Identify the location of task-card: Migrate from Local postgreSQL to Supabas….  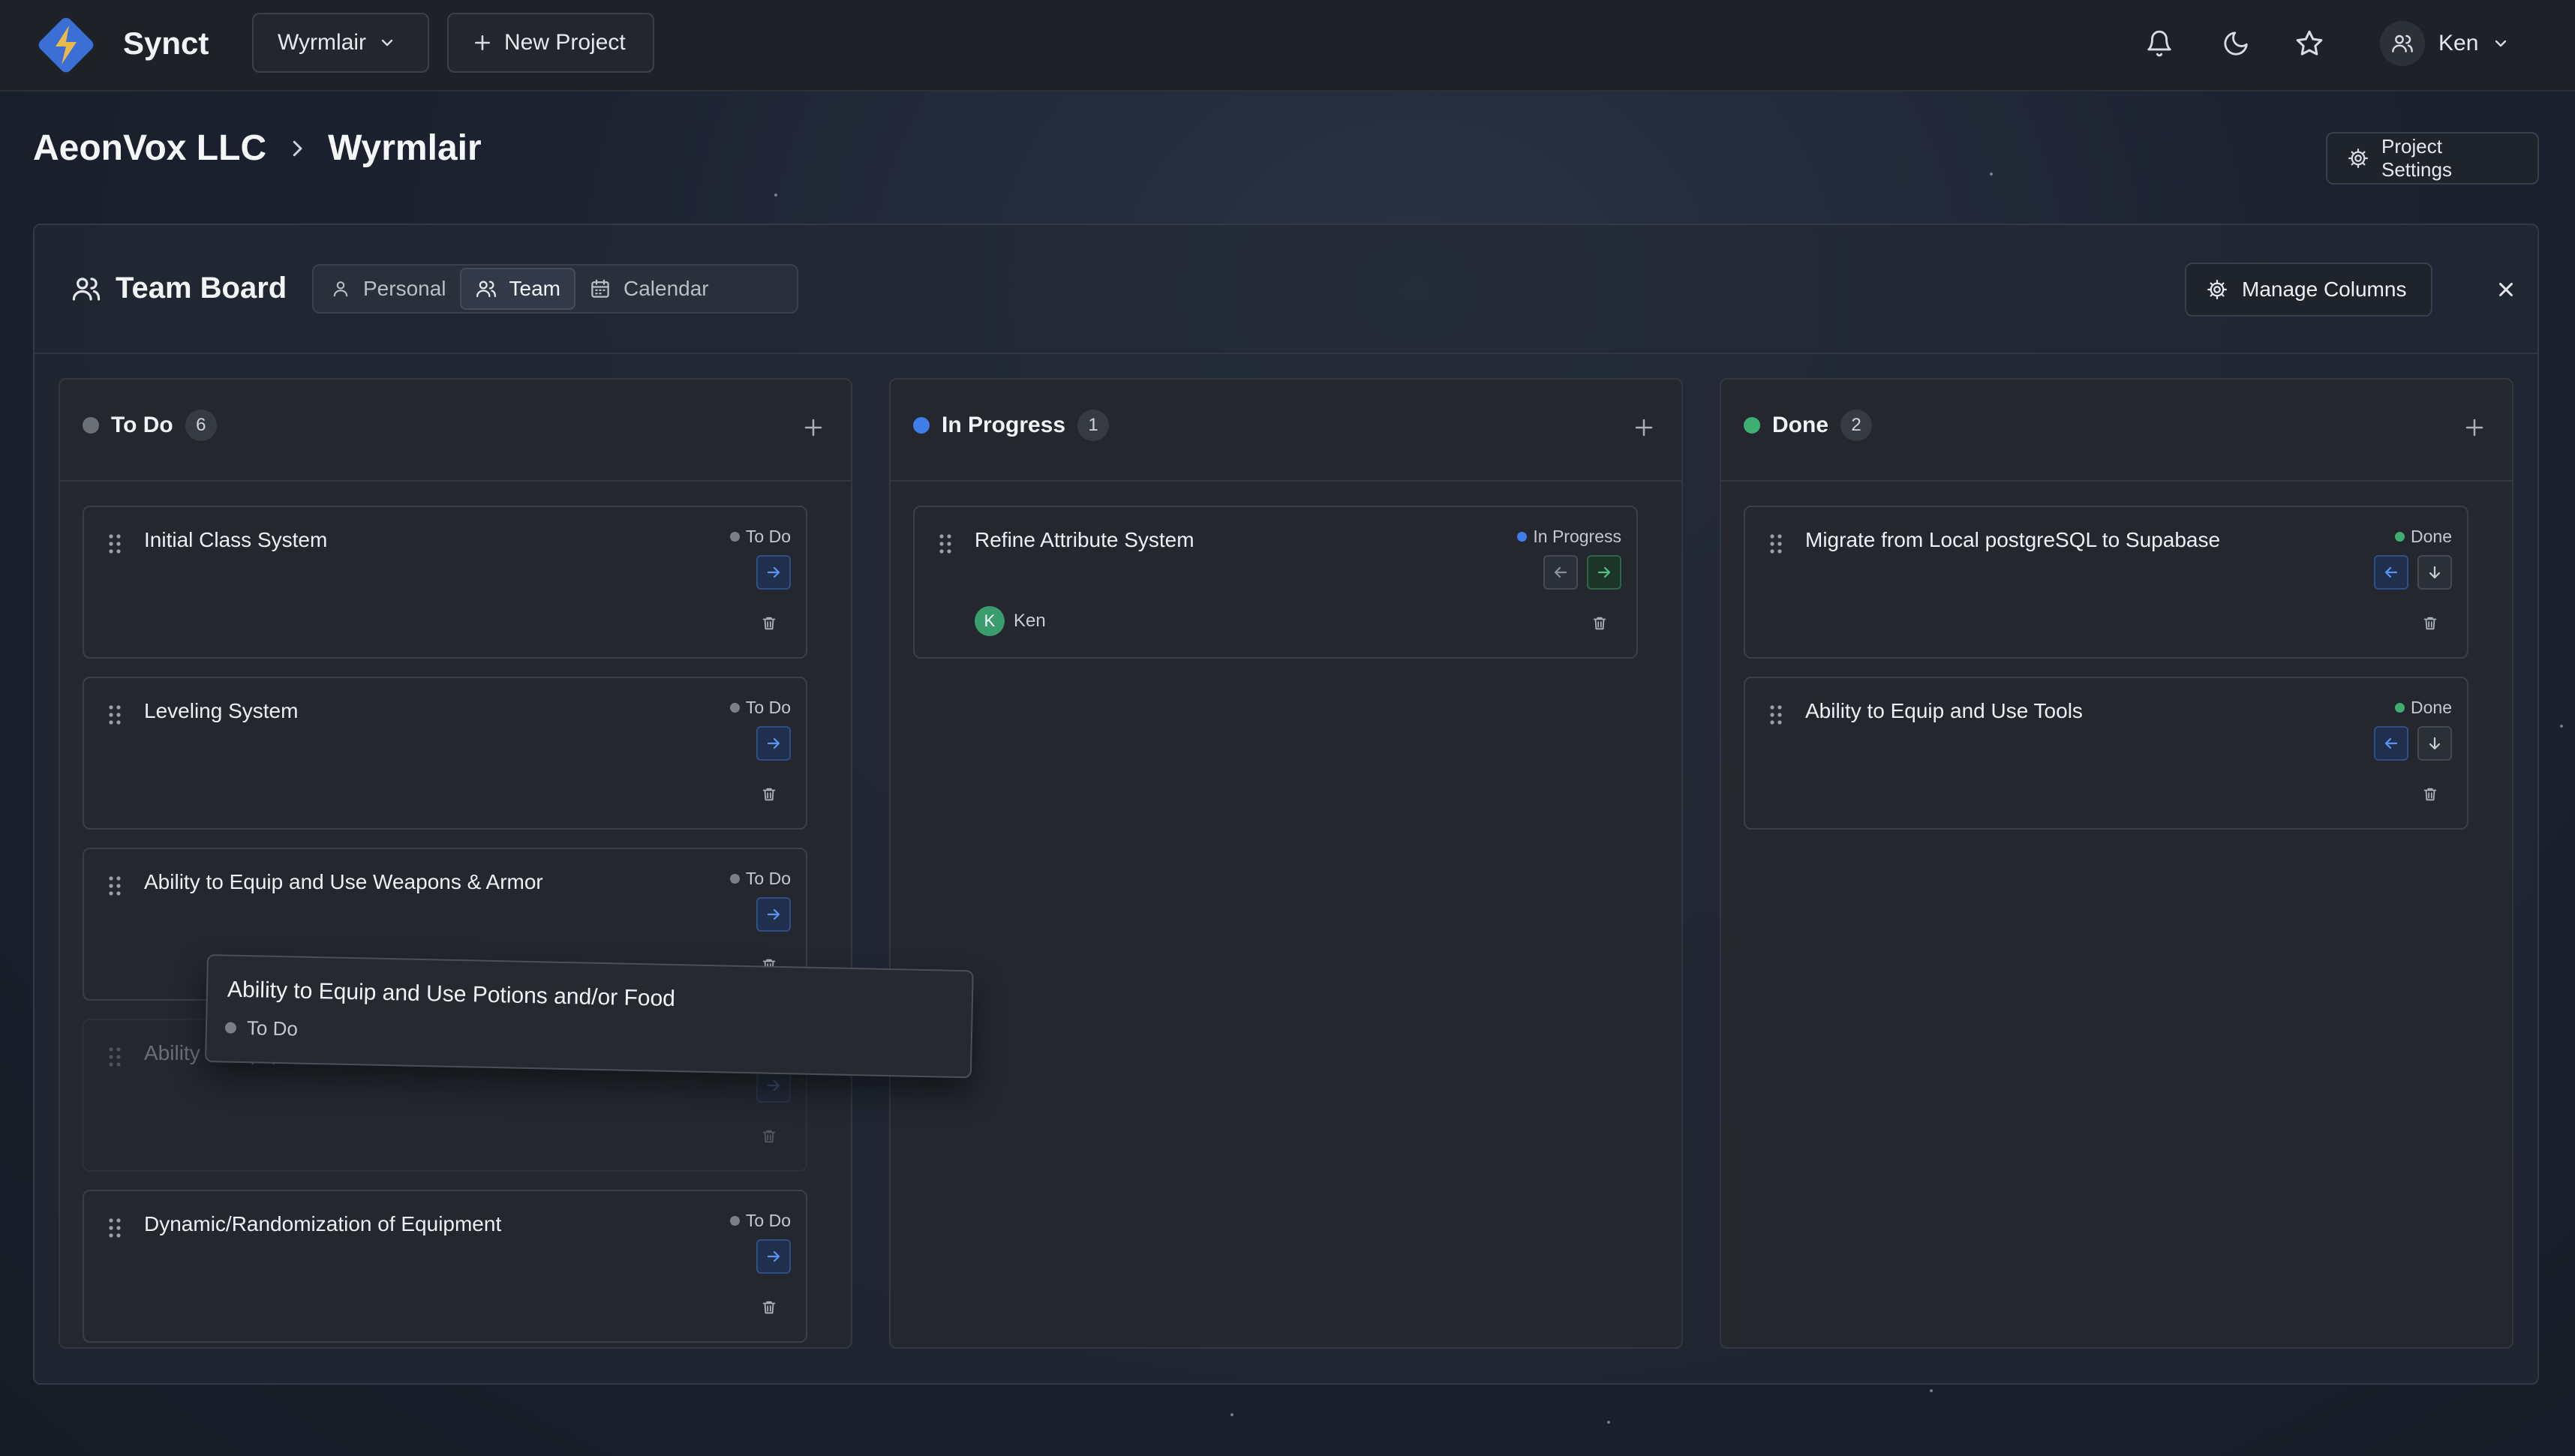
(2106, 582).